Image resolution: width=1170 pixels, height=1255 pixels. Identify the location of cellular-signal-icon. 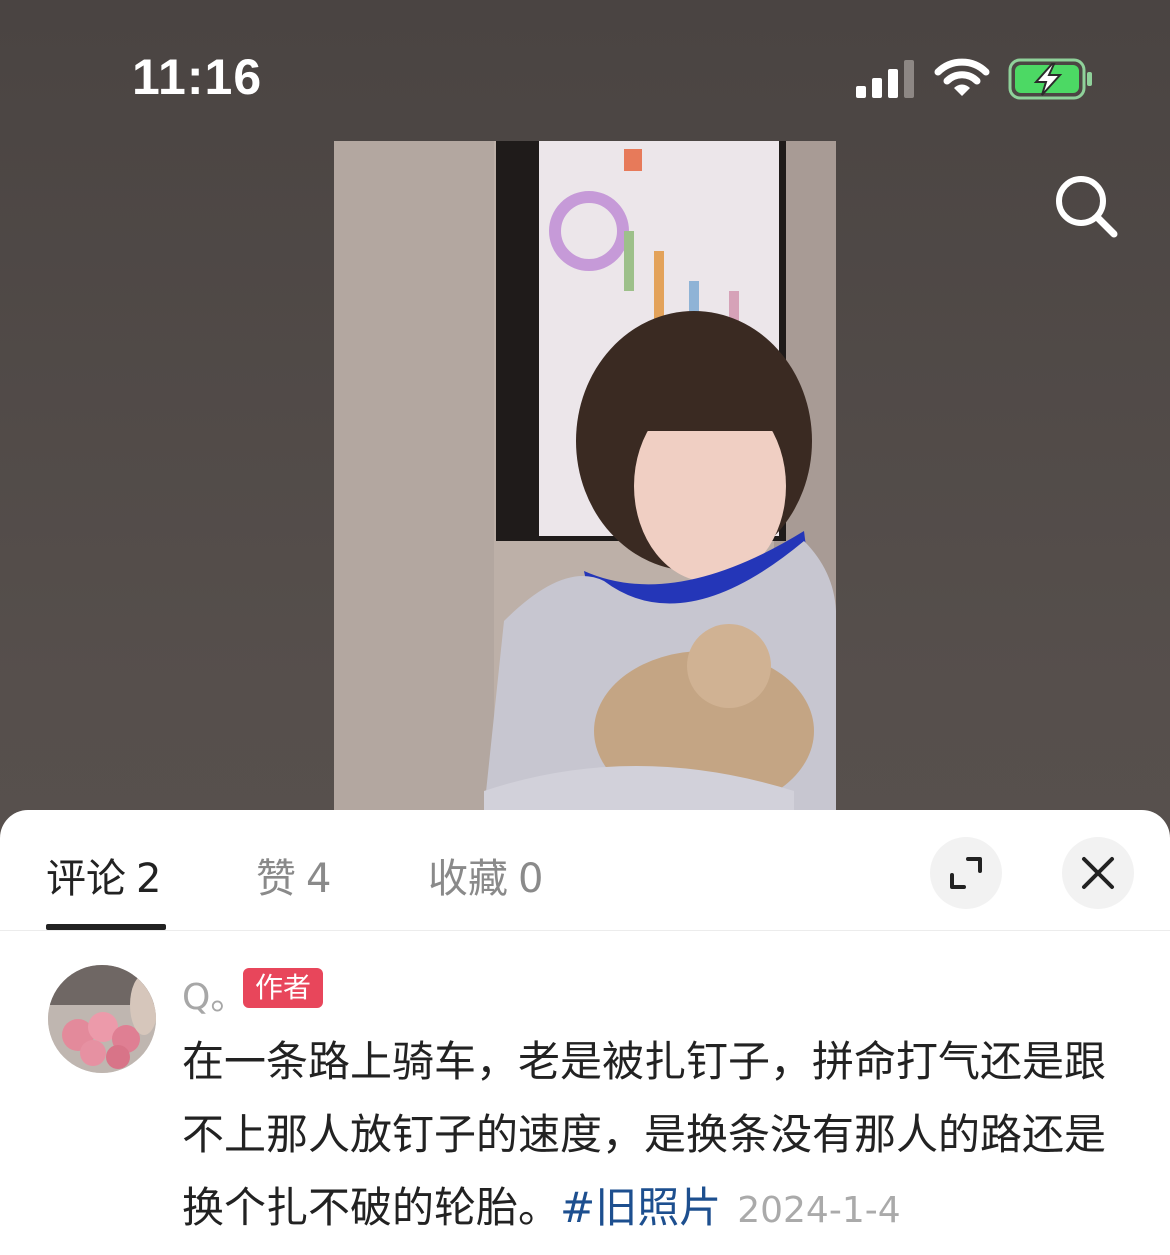
(885, 79).